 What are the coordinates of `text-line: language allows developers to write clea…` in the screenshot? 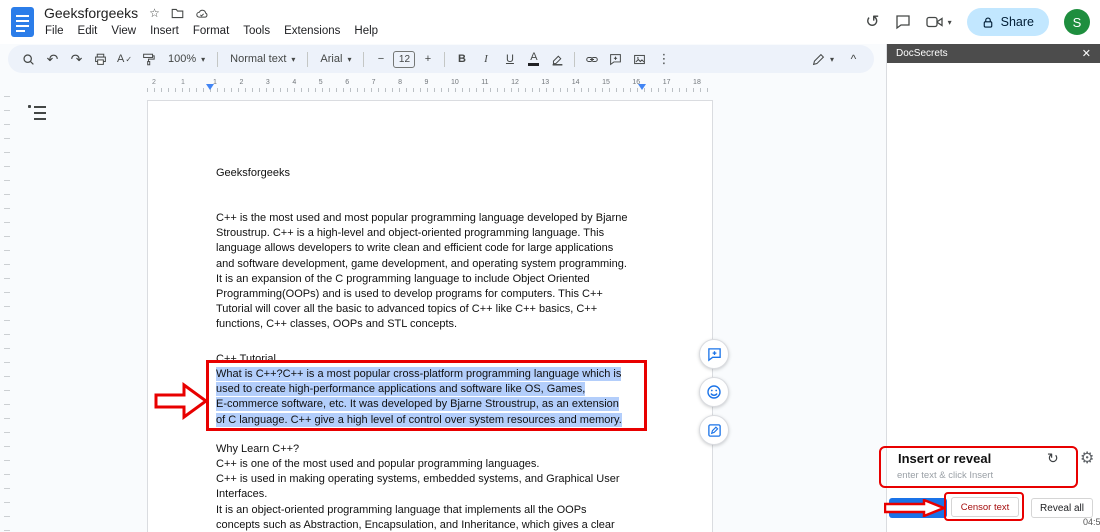 It's located at (422, 248).